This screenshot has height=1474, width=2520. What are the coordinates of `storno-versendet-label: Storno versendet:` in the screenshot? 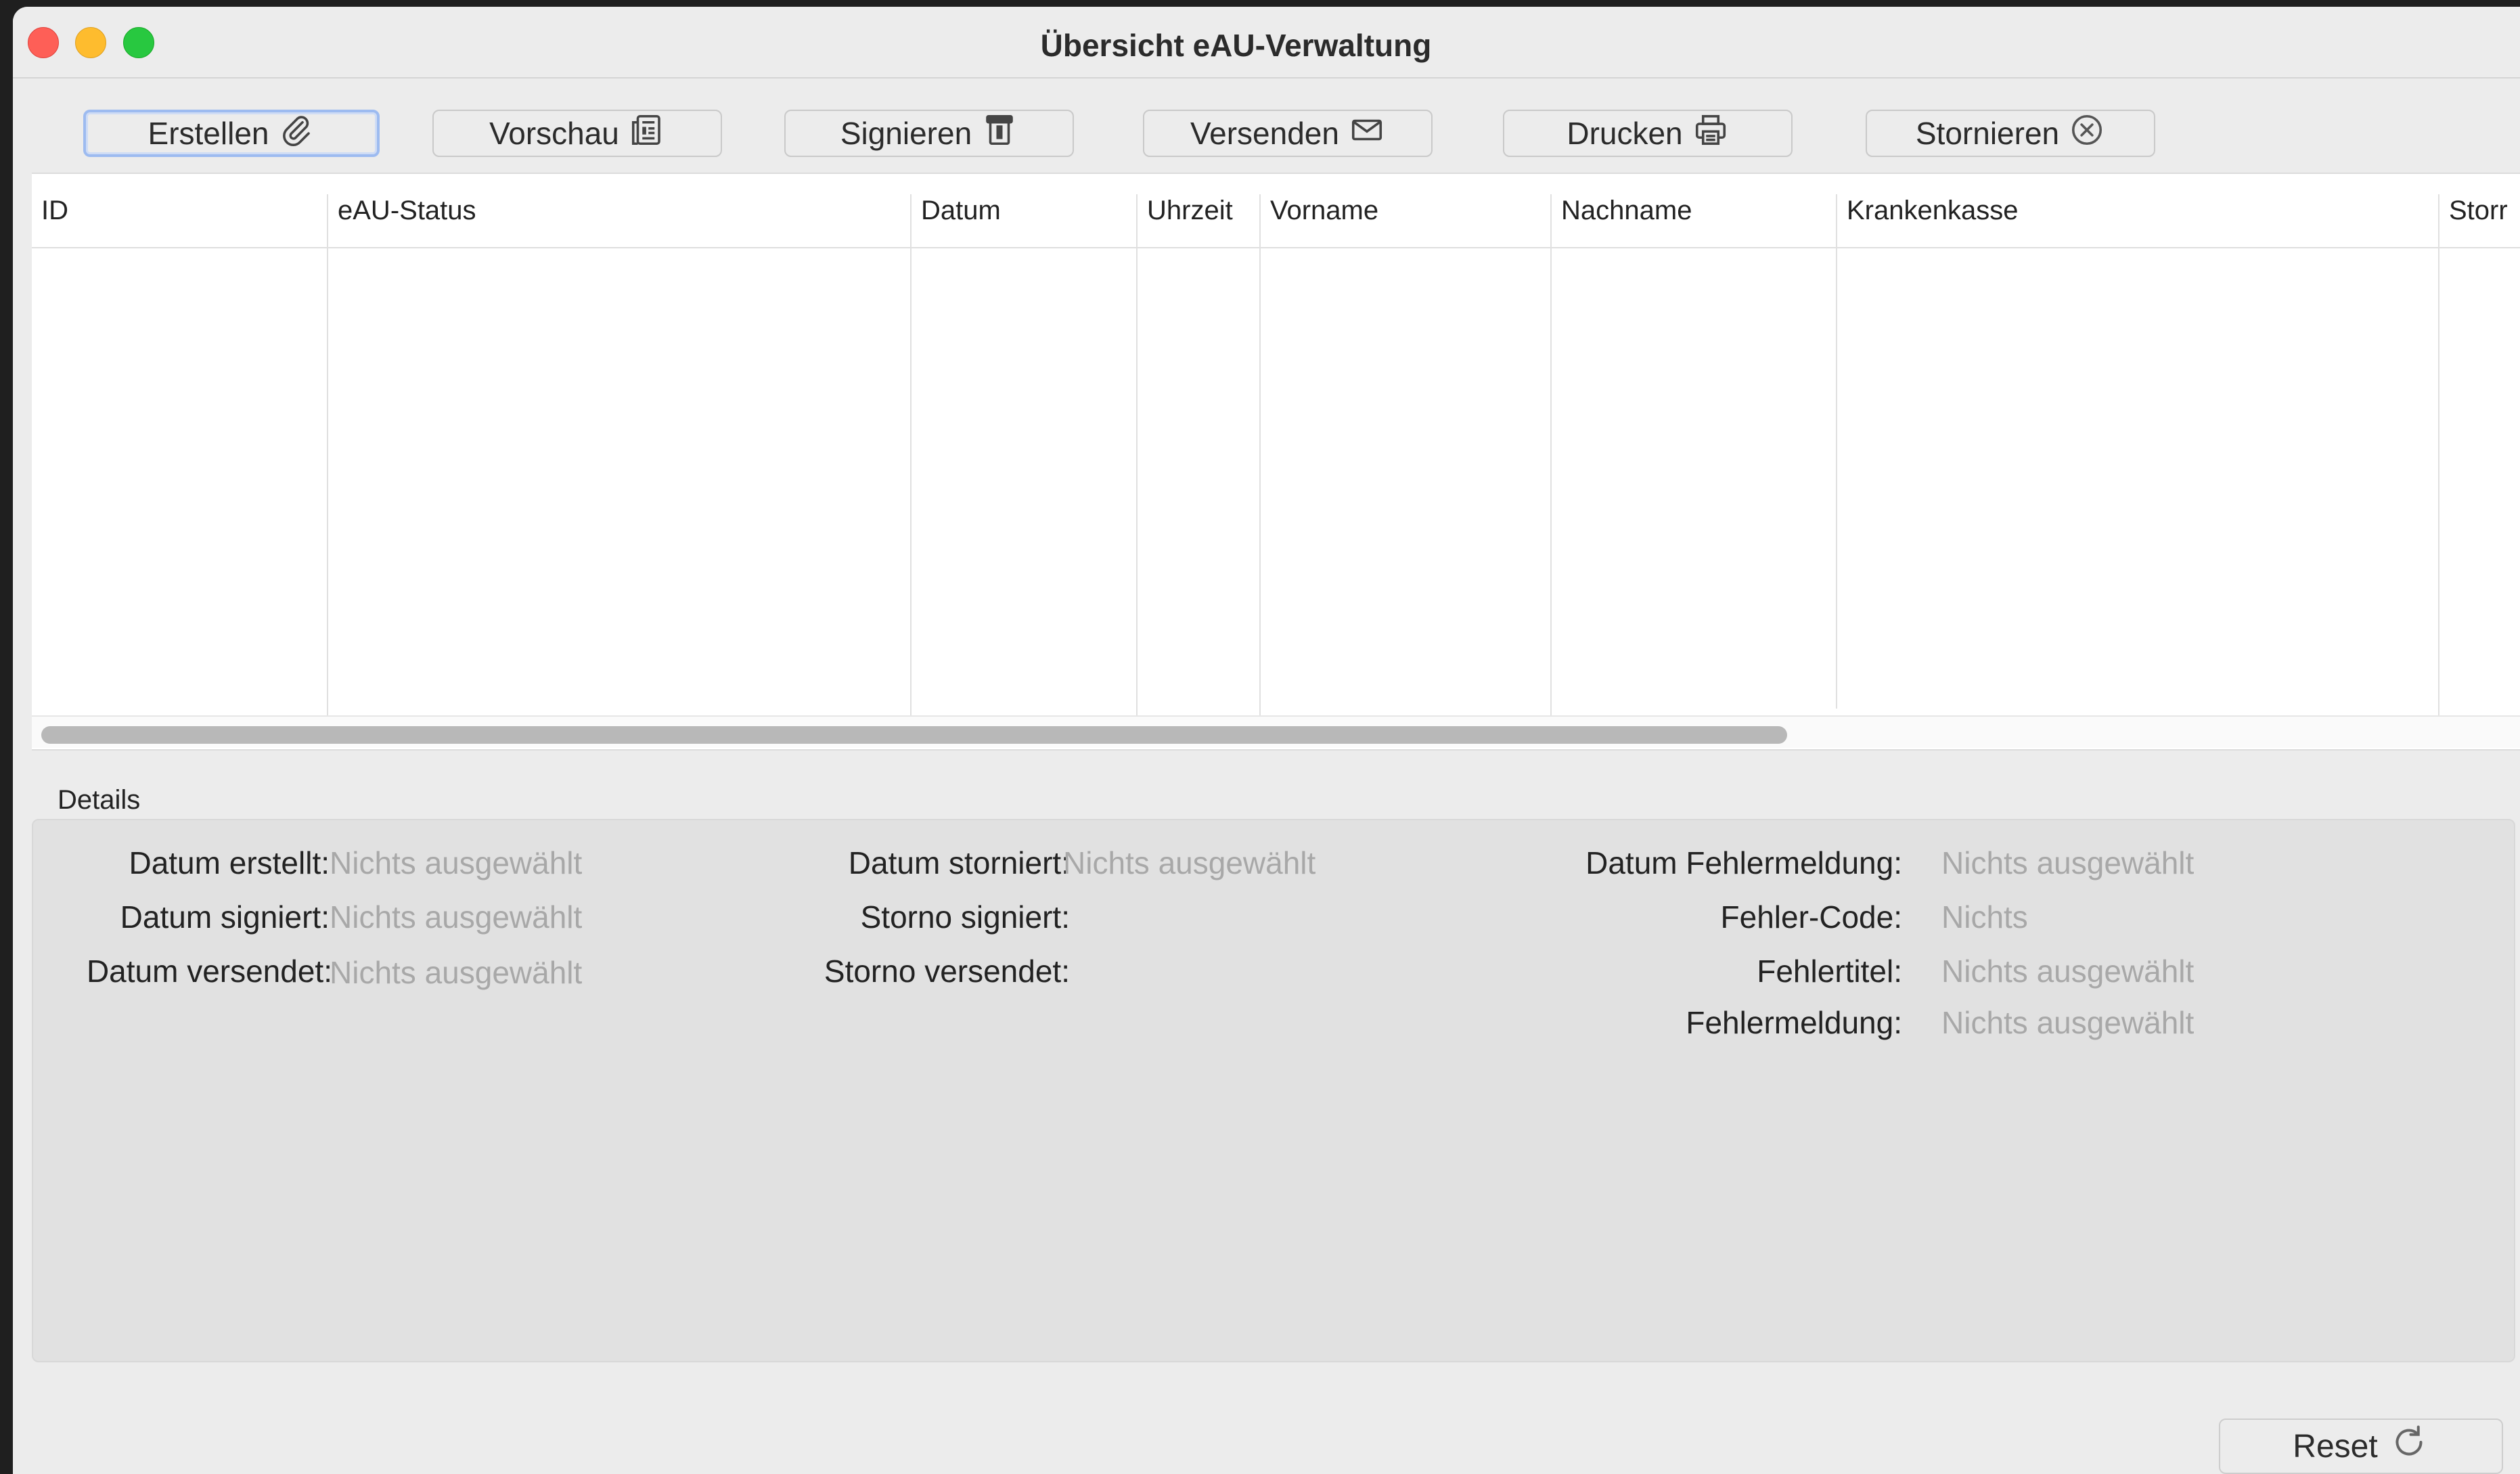 It's located at (947, 971).